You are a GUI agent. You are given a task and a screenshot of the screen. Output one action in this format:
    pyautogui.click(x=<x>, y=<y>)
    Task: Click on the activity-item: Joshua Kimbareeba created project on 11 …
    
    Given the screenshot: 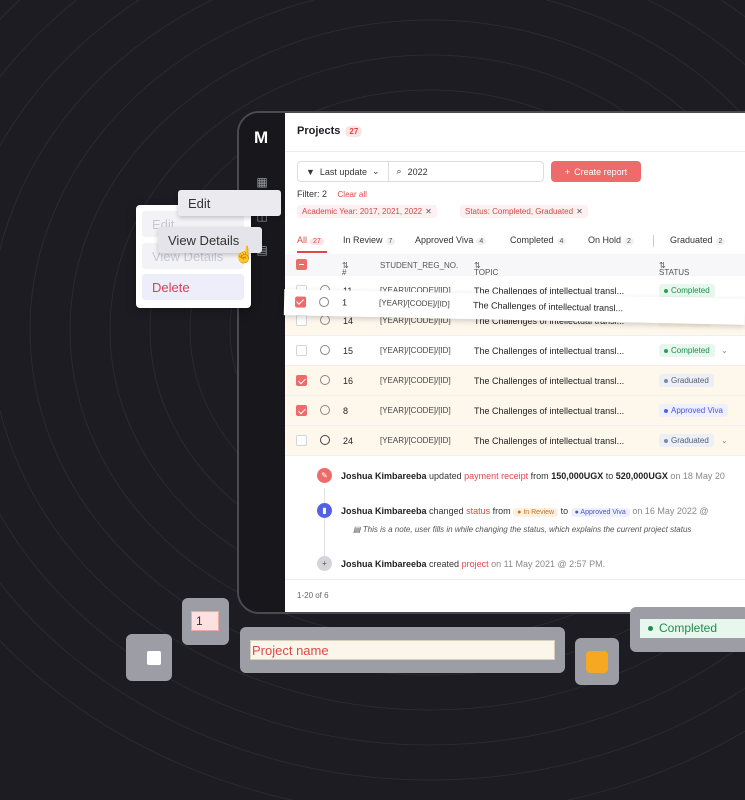 What is the action you would take?
    pyautogui.click(x=473, y=564)
    